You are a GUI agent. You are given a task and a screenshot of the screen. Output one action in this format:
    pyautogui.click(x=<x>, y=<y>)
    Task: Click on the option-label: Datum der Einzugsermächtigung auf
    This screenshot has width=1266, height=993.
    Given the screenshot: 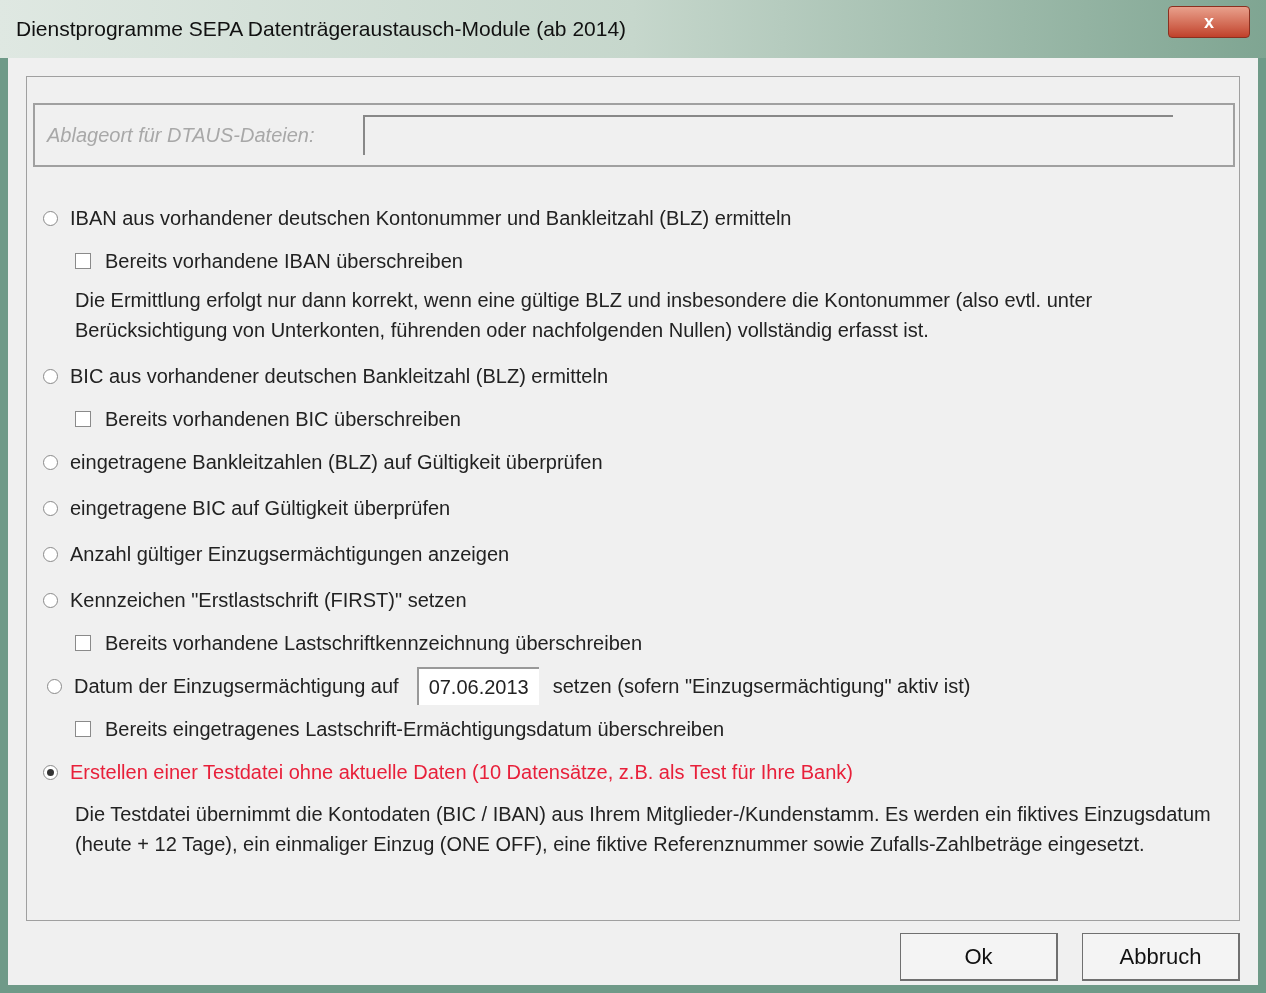 What is the action you would take?
    pyautogui.click(x=236, y=686)
    